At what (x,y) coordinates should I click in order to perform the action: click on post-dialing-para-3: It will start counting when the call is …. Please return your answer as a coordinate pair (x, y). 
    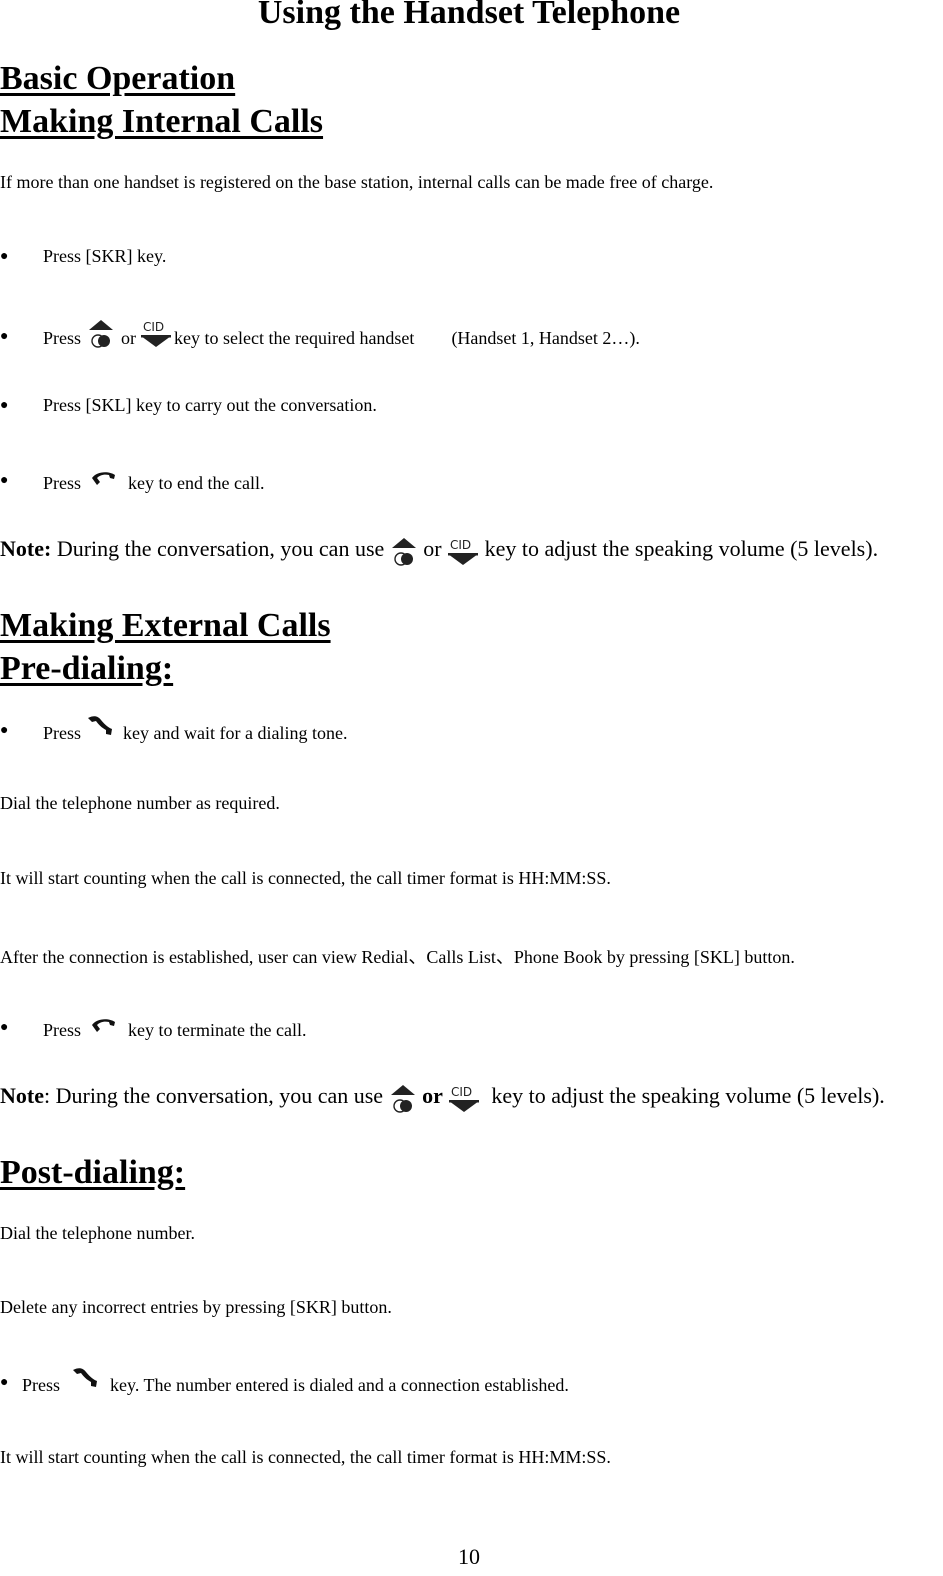
    Looking at the image, I should click on (305, 1457).